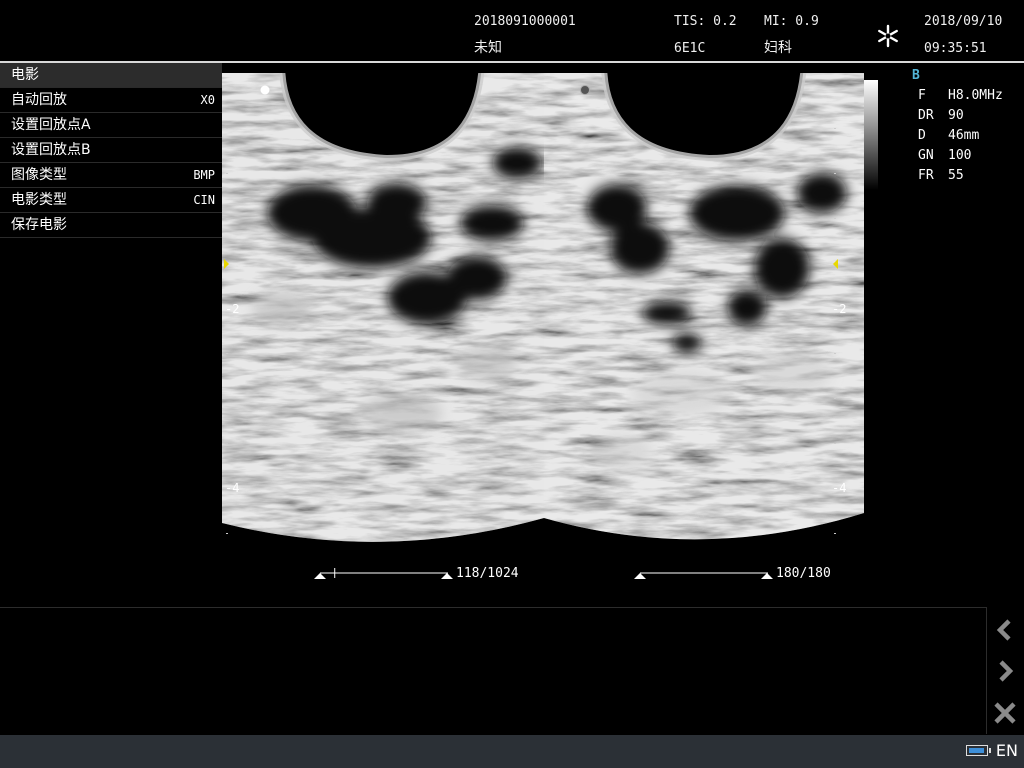 Image resolution: width=1024 pixels, height=768 pixels. What do you see at coordinates (111, 225) in the screenshot?
I see `menu-item-save-cine: 保存电影` at bounding box center [111, 225].